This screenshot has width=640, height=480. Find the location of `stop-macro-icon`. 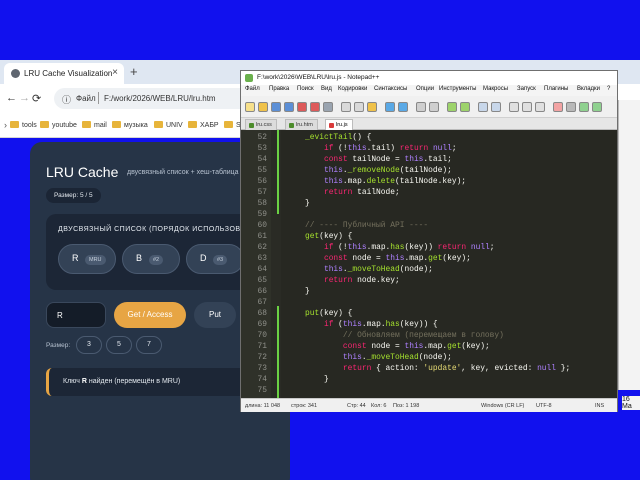

stop-macro-icon is located at coordinates (571, 107).